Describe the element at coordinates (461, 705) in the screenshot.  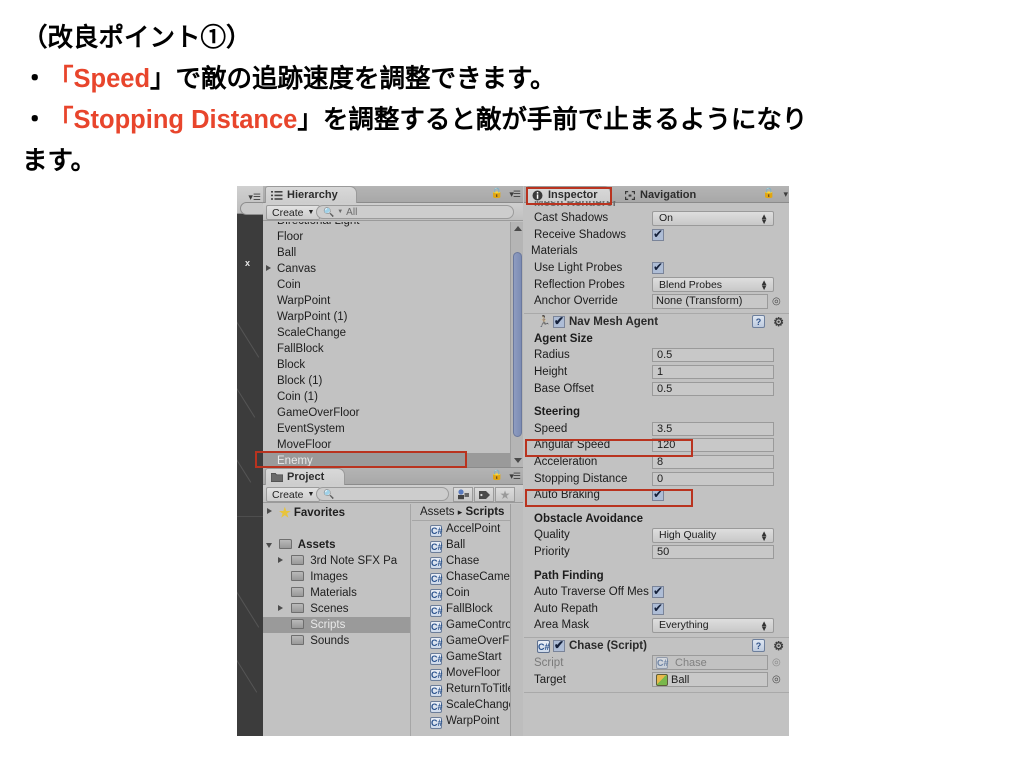
I see `asset-item: C# ScaleChange` at that location.